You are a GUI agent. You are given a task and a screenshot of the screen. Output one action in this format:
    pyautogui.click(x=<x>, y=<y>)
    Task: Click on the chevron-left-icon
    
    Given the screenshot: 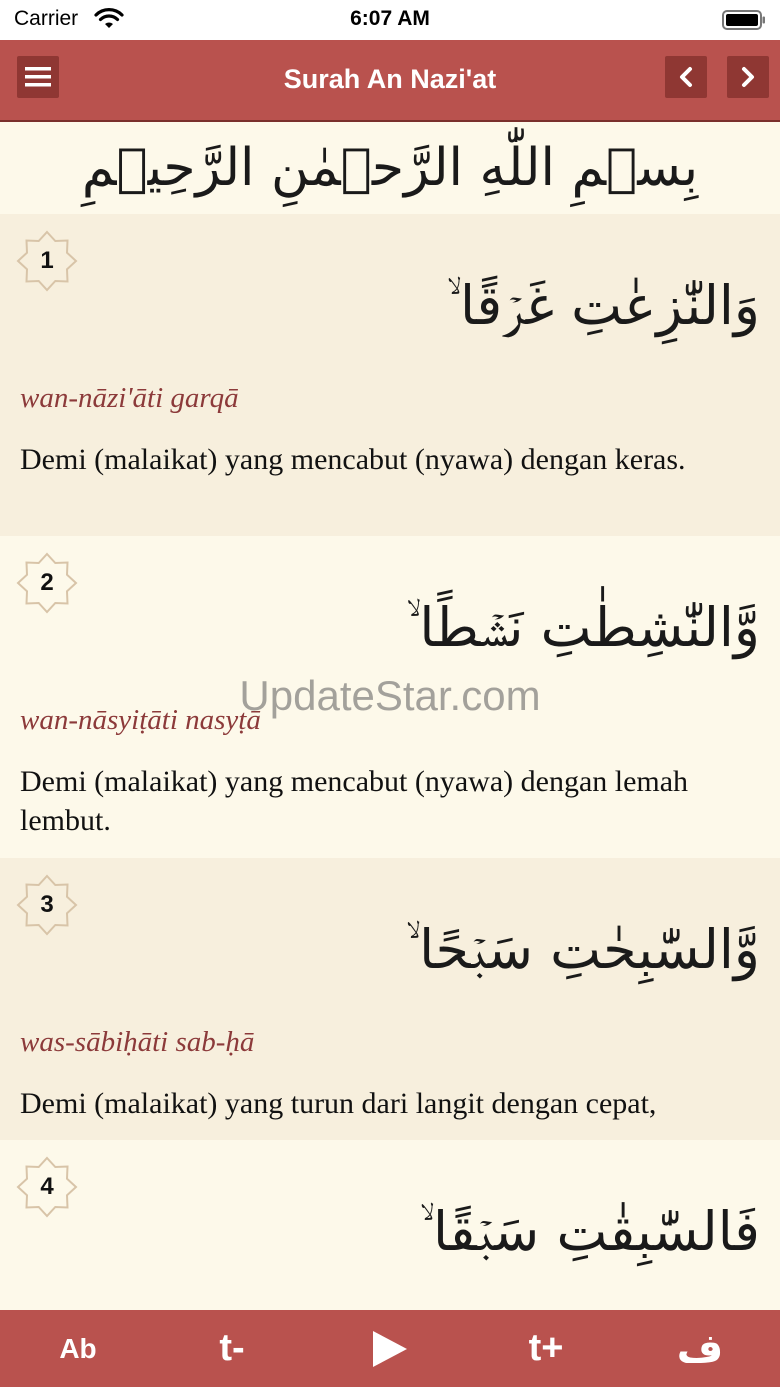 What is the action you would take?
    pyautogui.click(x=686, y=77)
    